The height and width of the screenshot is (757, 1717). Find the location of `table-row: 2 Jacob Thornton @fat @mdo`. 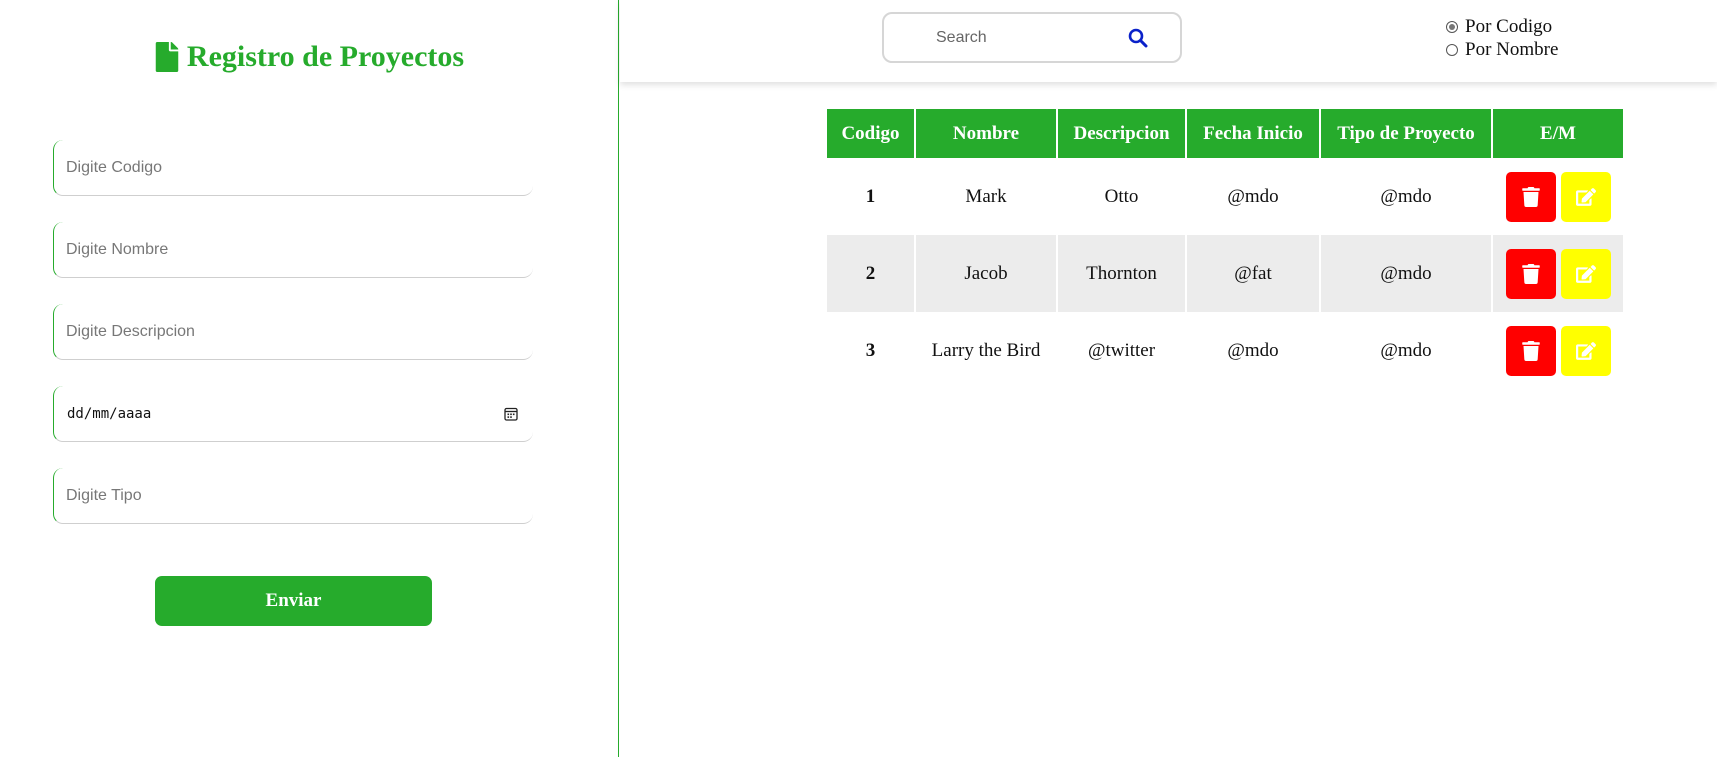

table-row: 2 Jacob Thornton @fat @mdo is located at coordinates (1225, 273).